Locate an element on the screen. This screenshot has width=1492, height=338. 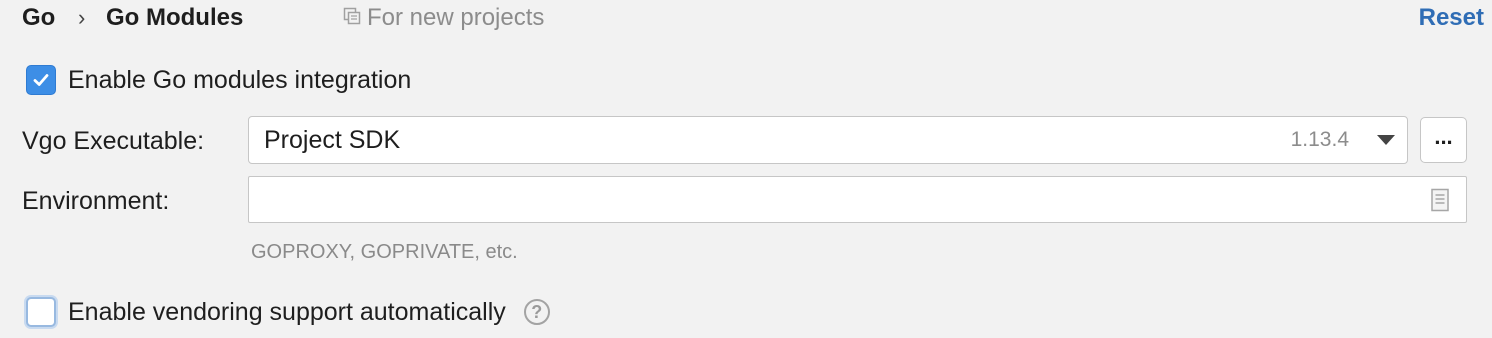
help-icon: ? is located at coordinates (536, 312).